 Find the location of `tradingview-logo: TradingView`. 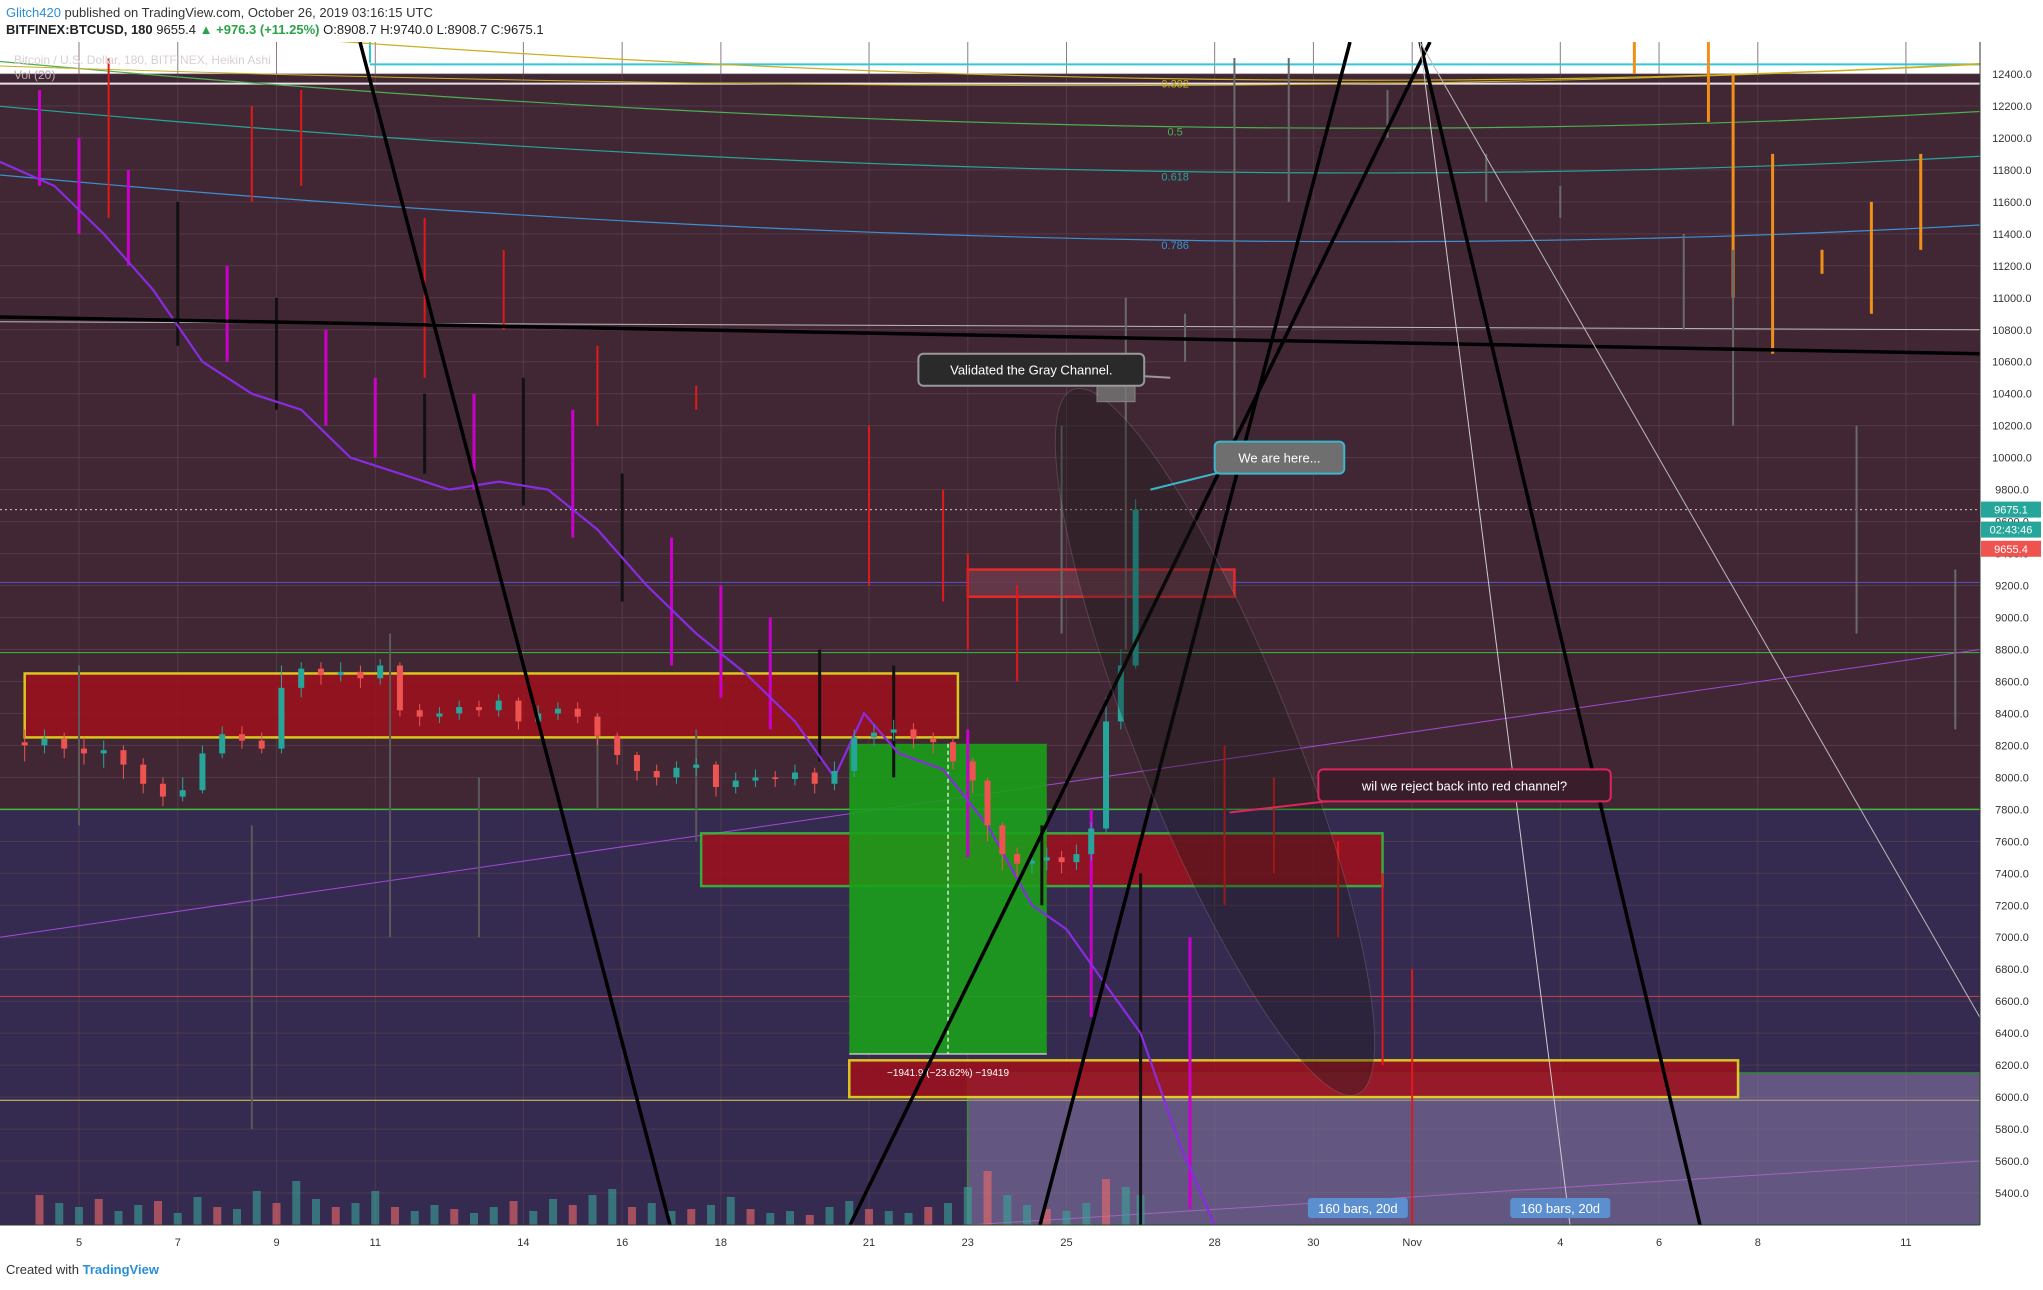

tradingview-logo: TradingView is located at coordinates (121, 1269).